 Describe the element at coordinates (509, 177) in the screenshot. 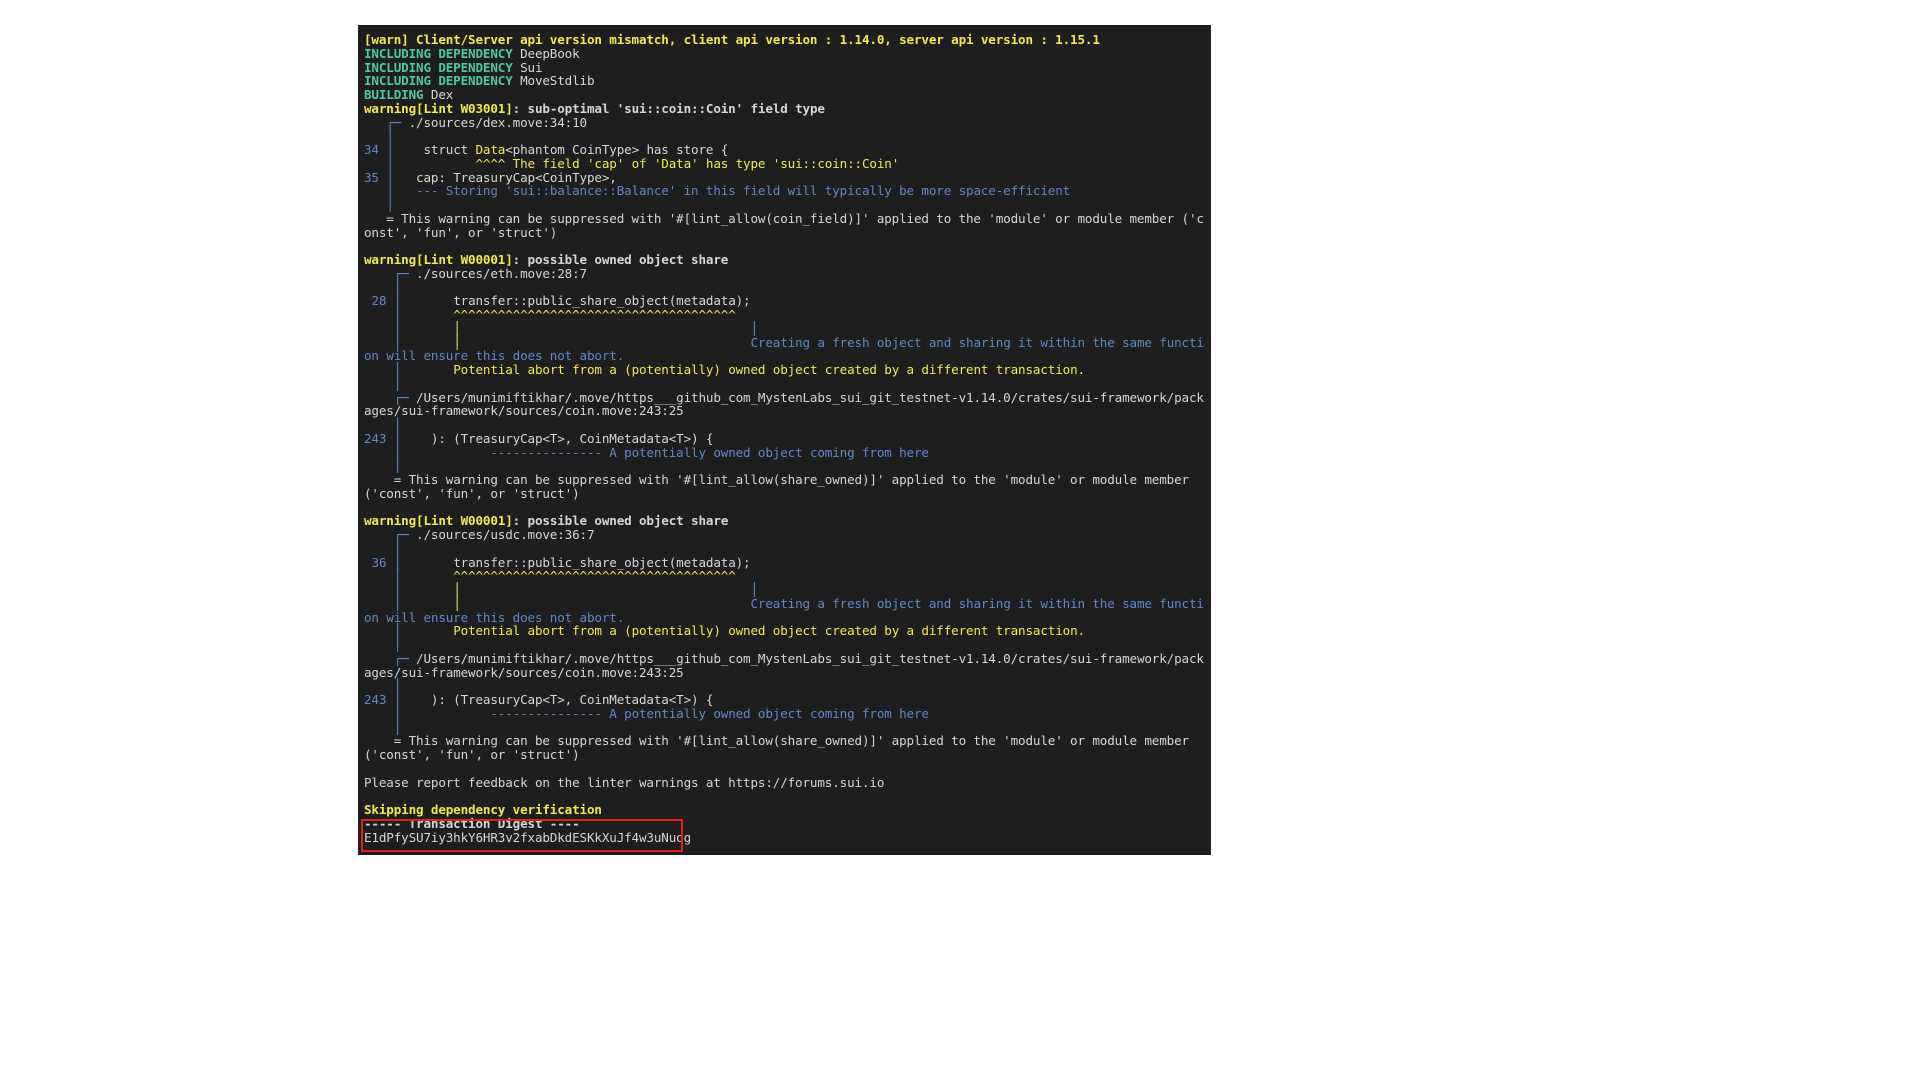

I see `segment: cap: TreasuryCap<CoinType>,` at that location.